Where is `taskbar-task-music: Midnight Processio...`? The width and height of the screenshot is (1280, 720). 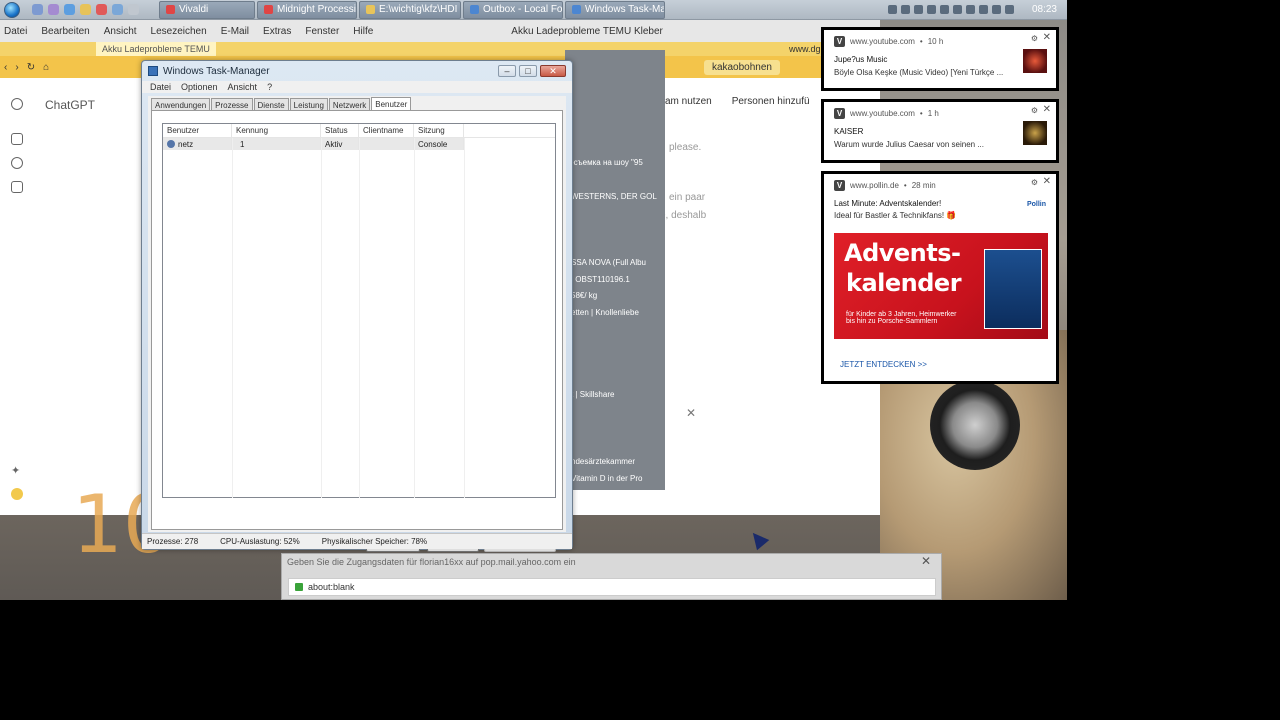 taskbar-task-music: Midnight Processio... is located at coordinates (307, 9).